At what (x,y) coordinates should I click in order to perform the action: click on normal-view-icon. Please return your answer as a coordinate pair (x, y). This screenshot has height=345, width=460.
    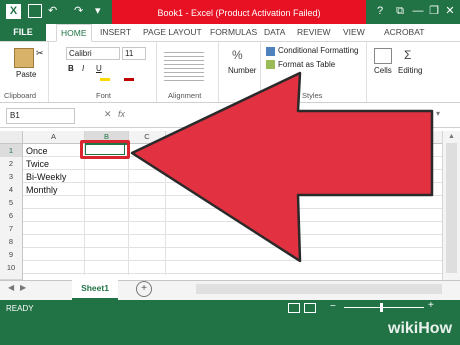
    Looking at the image, I should click on (294, 308).